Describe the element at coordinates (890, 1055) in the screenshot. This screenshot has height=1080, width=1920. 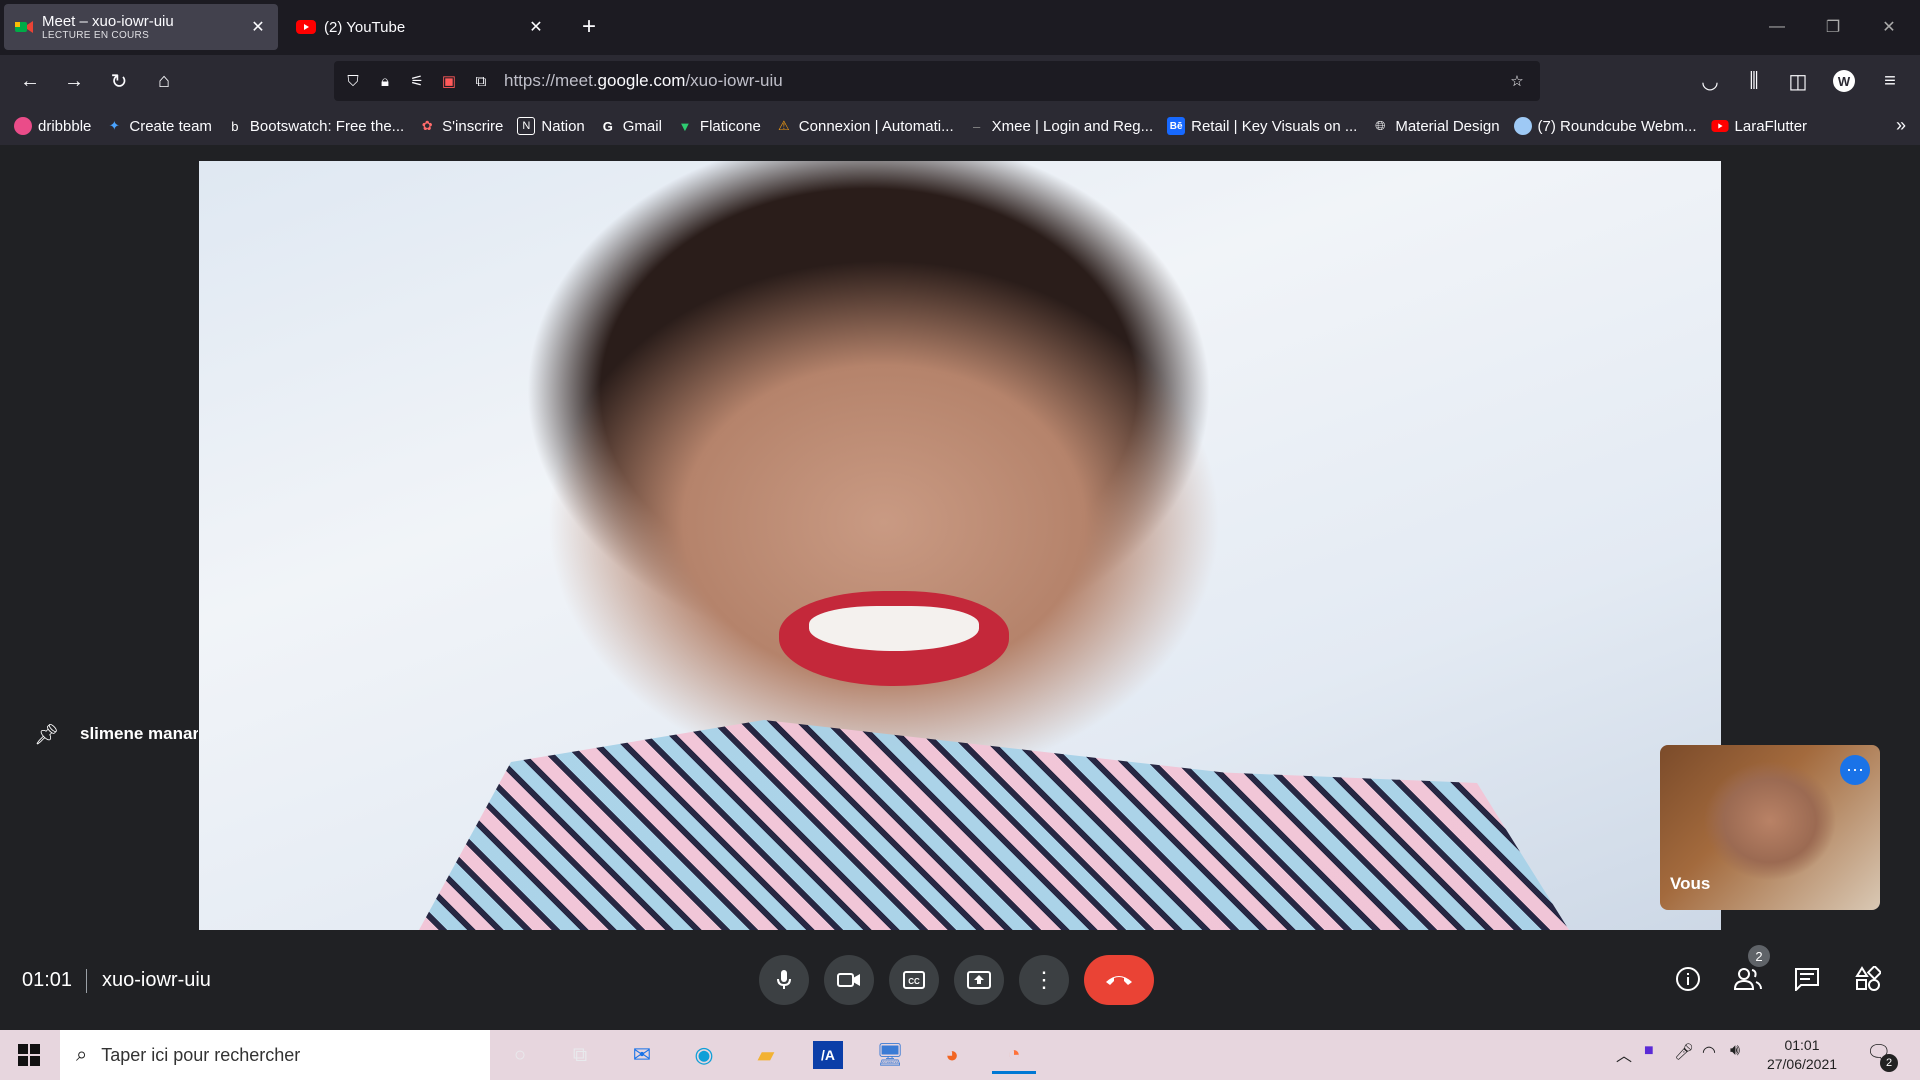
I see `computer-icon: 🖥︎` at that location.